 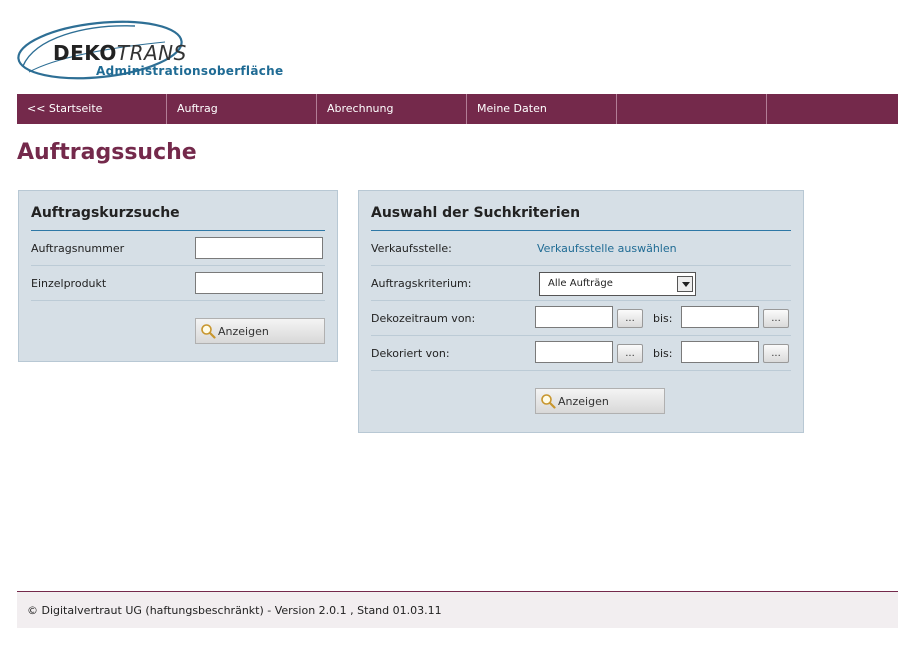 What do you see at coordinates (423, 318) in the screenshot?
I see `deco-period-label: Dekozeitraum von:` at bounding box center [423, 318].